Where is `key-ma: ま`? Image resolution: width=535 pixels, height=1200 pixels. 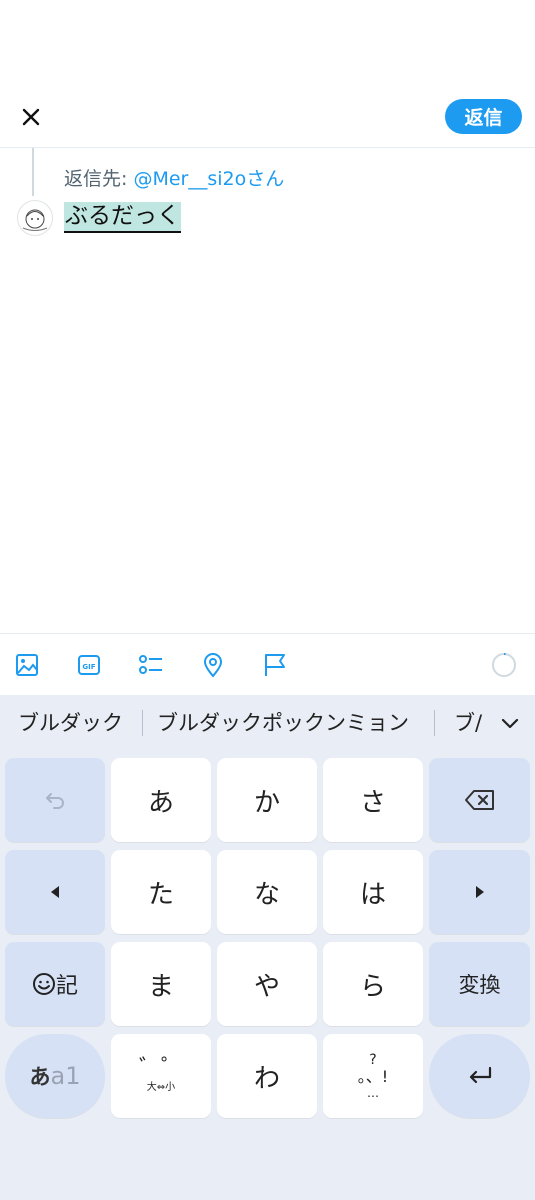 key-ma: ま is located at coordinates (161, 984).